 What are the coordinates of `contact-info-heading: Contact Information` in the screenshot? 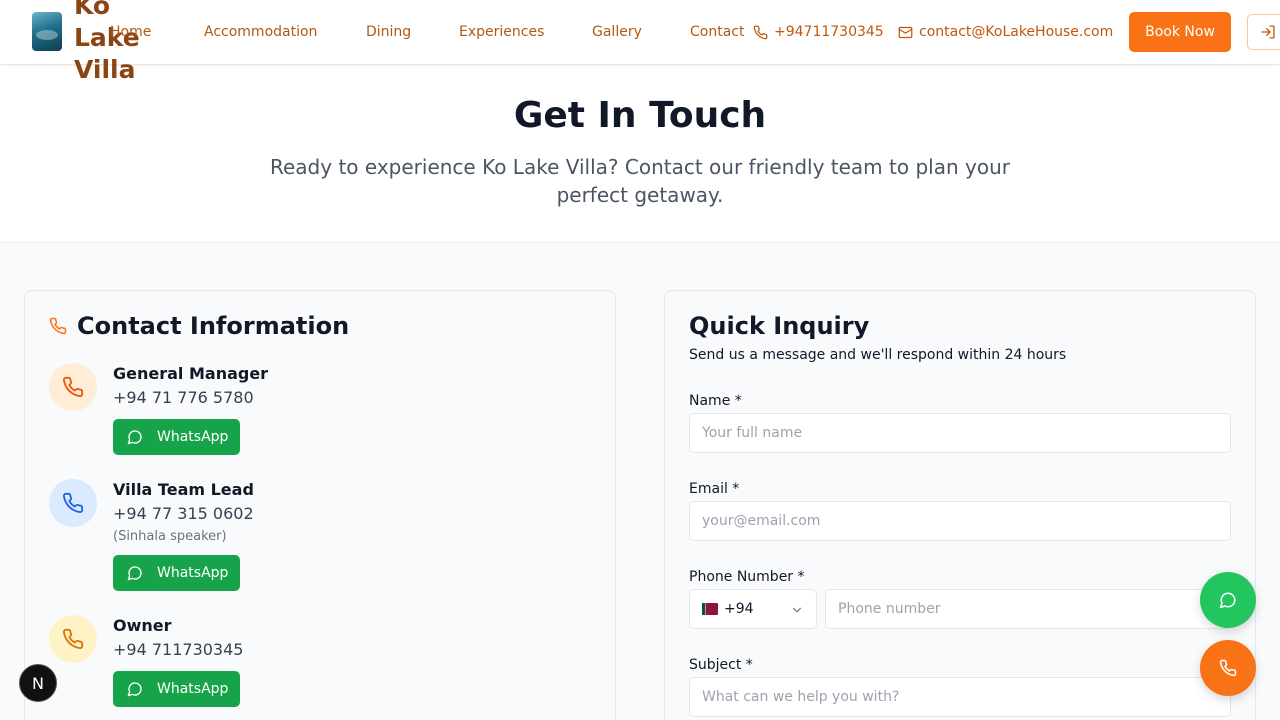 It's located at (199, 326).